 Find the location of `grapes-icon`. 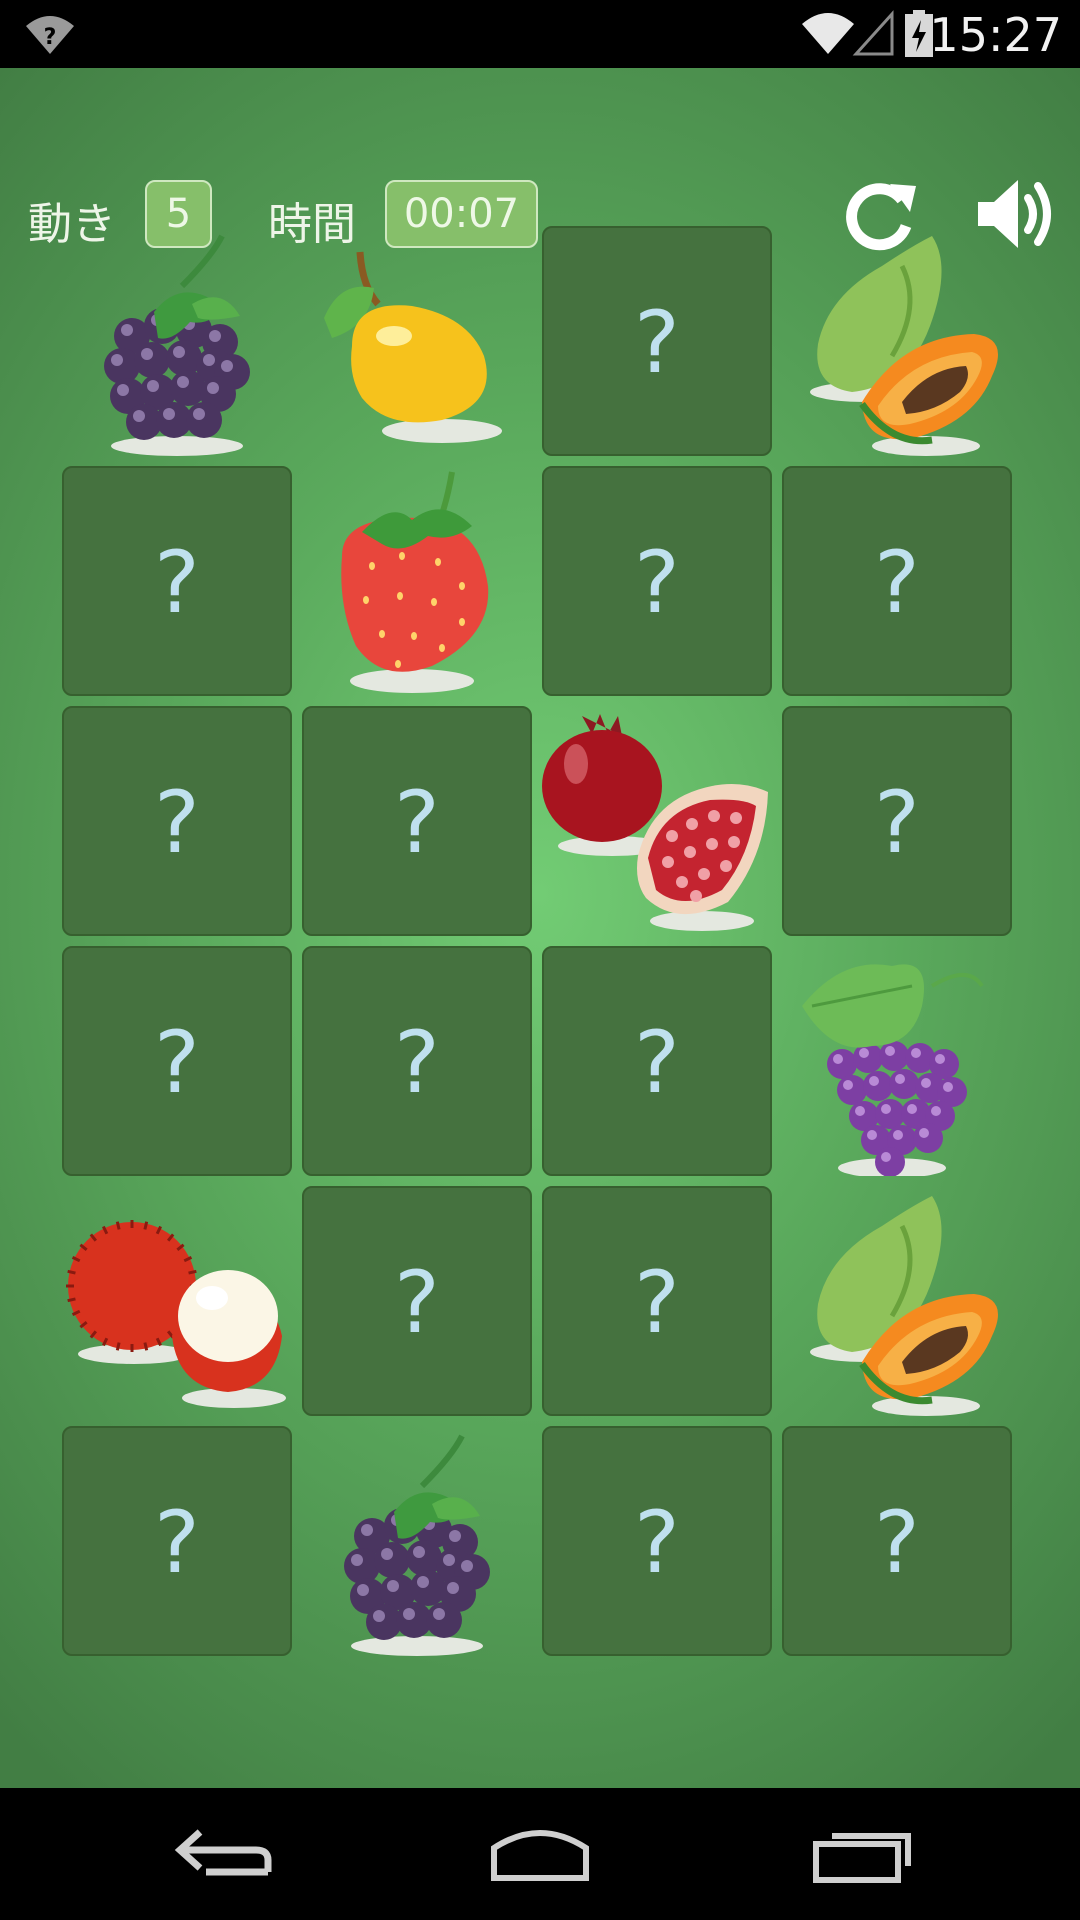

grapes-icon is located at coordinates (893, 1070).